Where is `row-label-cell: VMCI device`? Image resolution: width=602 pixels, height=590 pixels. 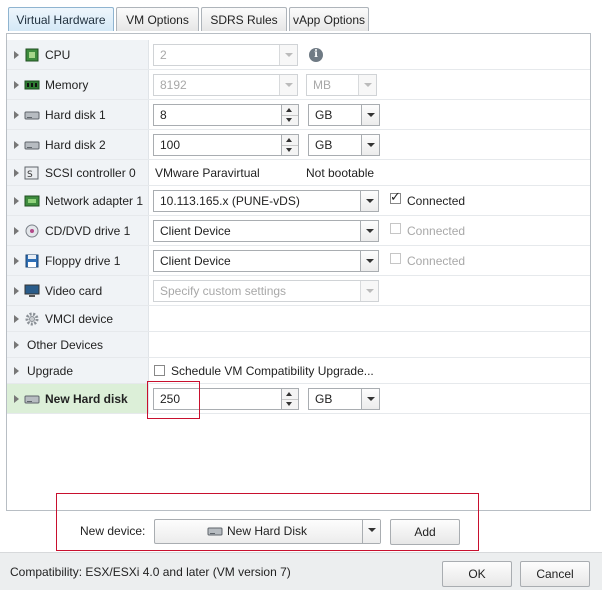 row-label-cell: VMCI device is located at coordinates (78, 318).